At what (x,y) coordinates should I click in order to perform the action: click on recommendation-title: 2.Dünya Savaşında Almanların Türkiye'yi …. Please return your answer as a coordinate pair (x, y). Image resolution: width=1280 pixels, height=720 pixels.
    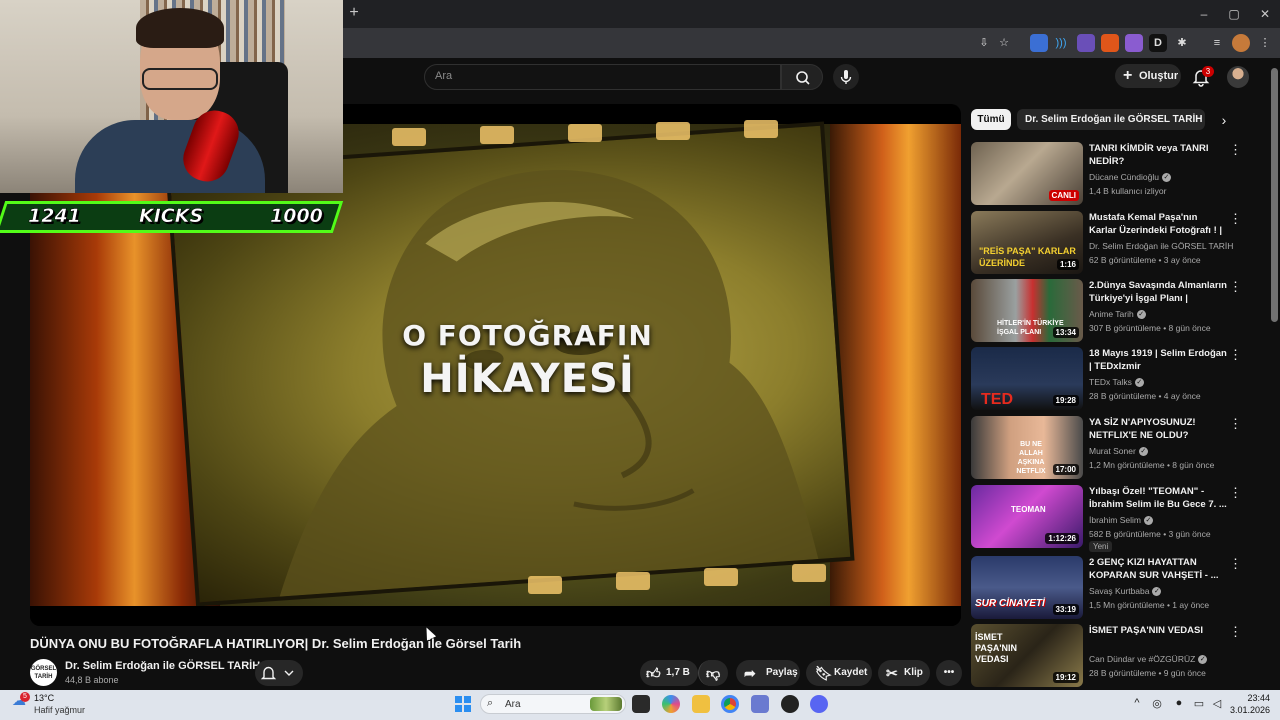
    Looking at the image, I should click on (1158, 292).